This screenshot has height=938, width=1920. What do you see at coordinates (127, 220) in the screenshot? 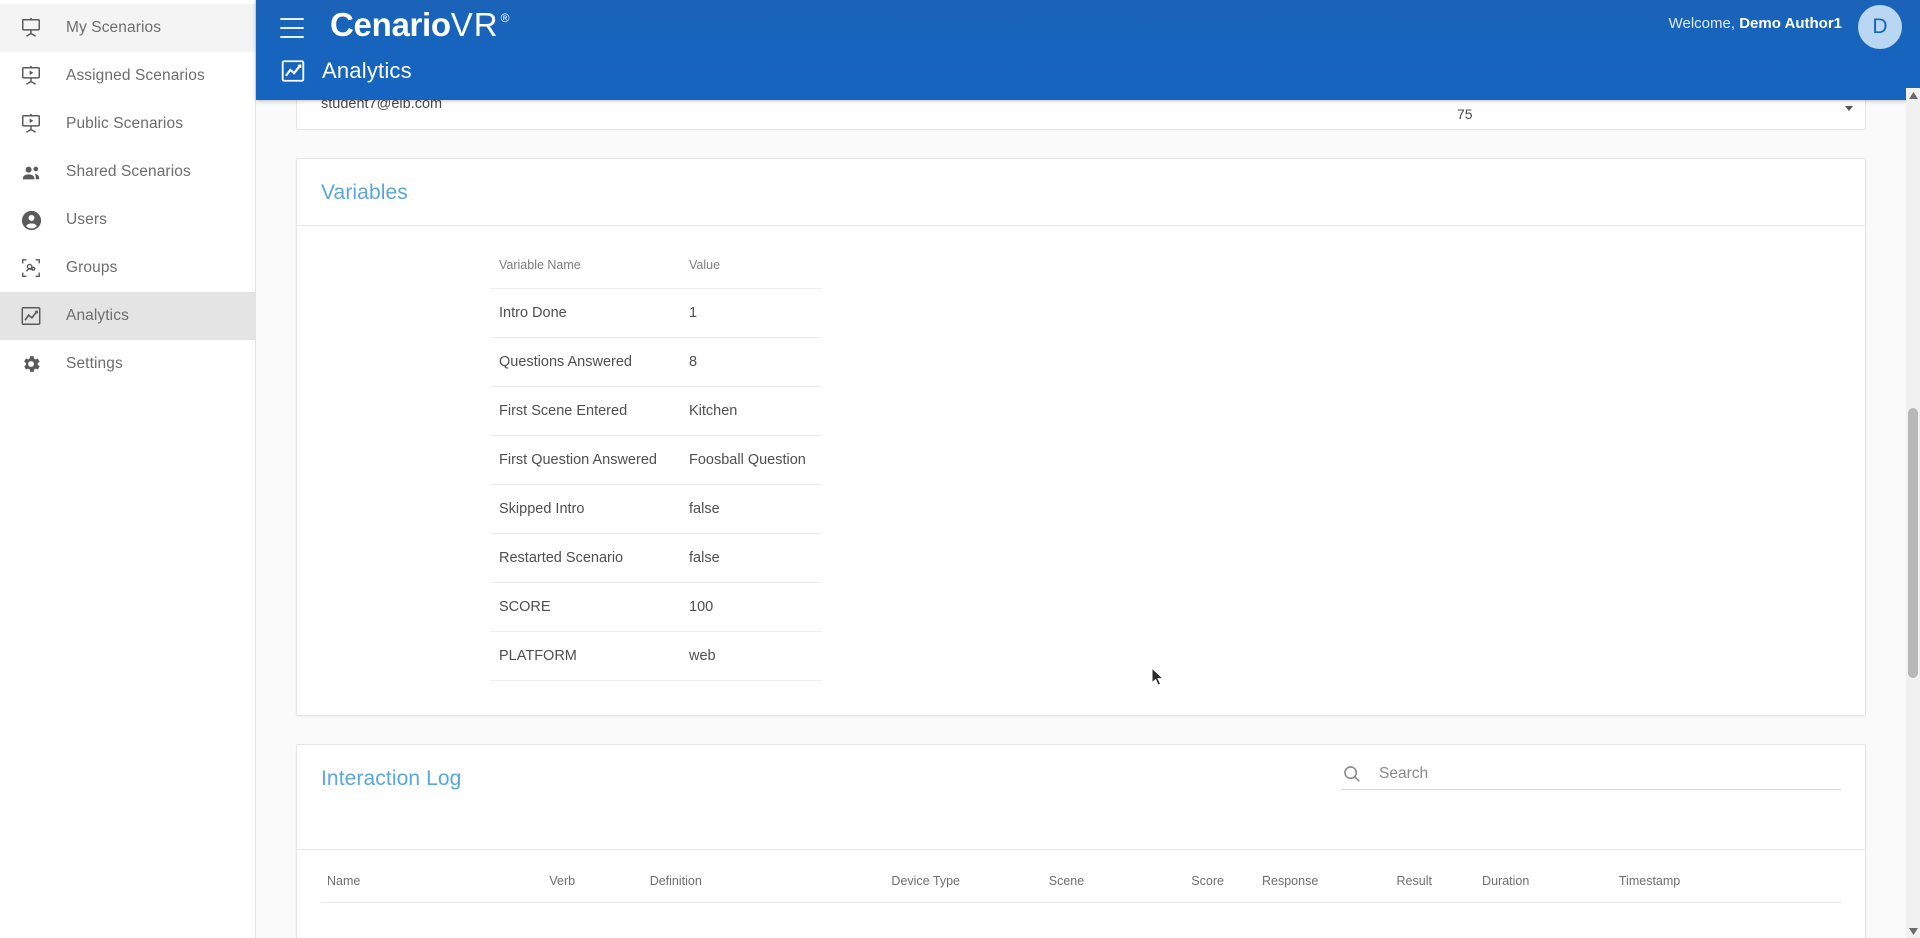
I see `sidebar-item-users: Users` at bounding box center [127, 220].